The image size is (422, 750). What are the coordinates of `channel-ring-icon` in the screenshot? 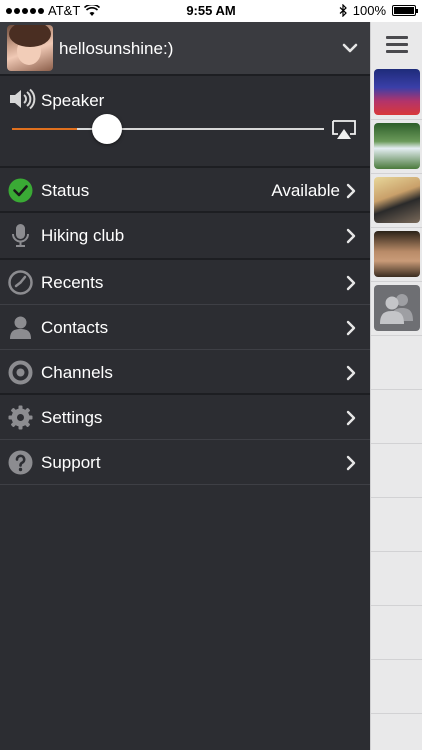 It's located at (20, 372).